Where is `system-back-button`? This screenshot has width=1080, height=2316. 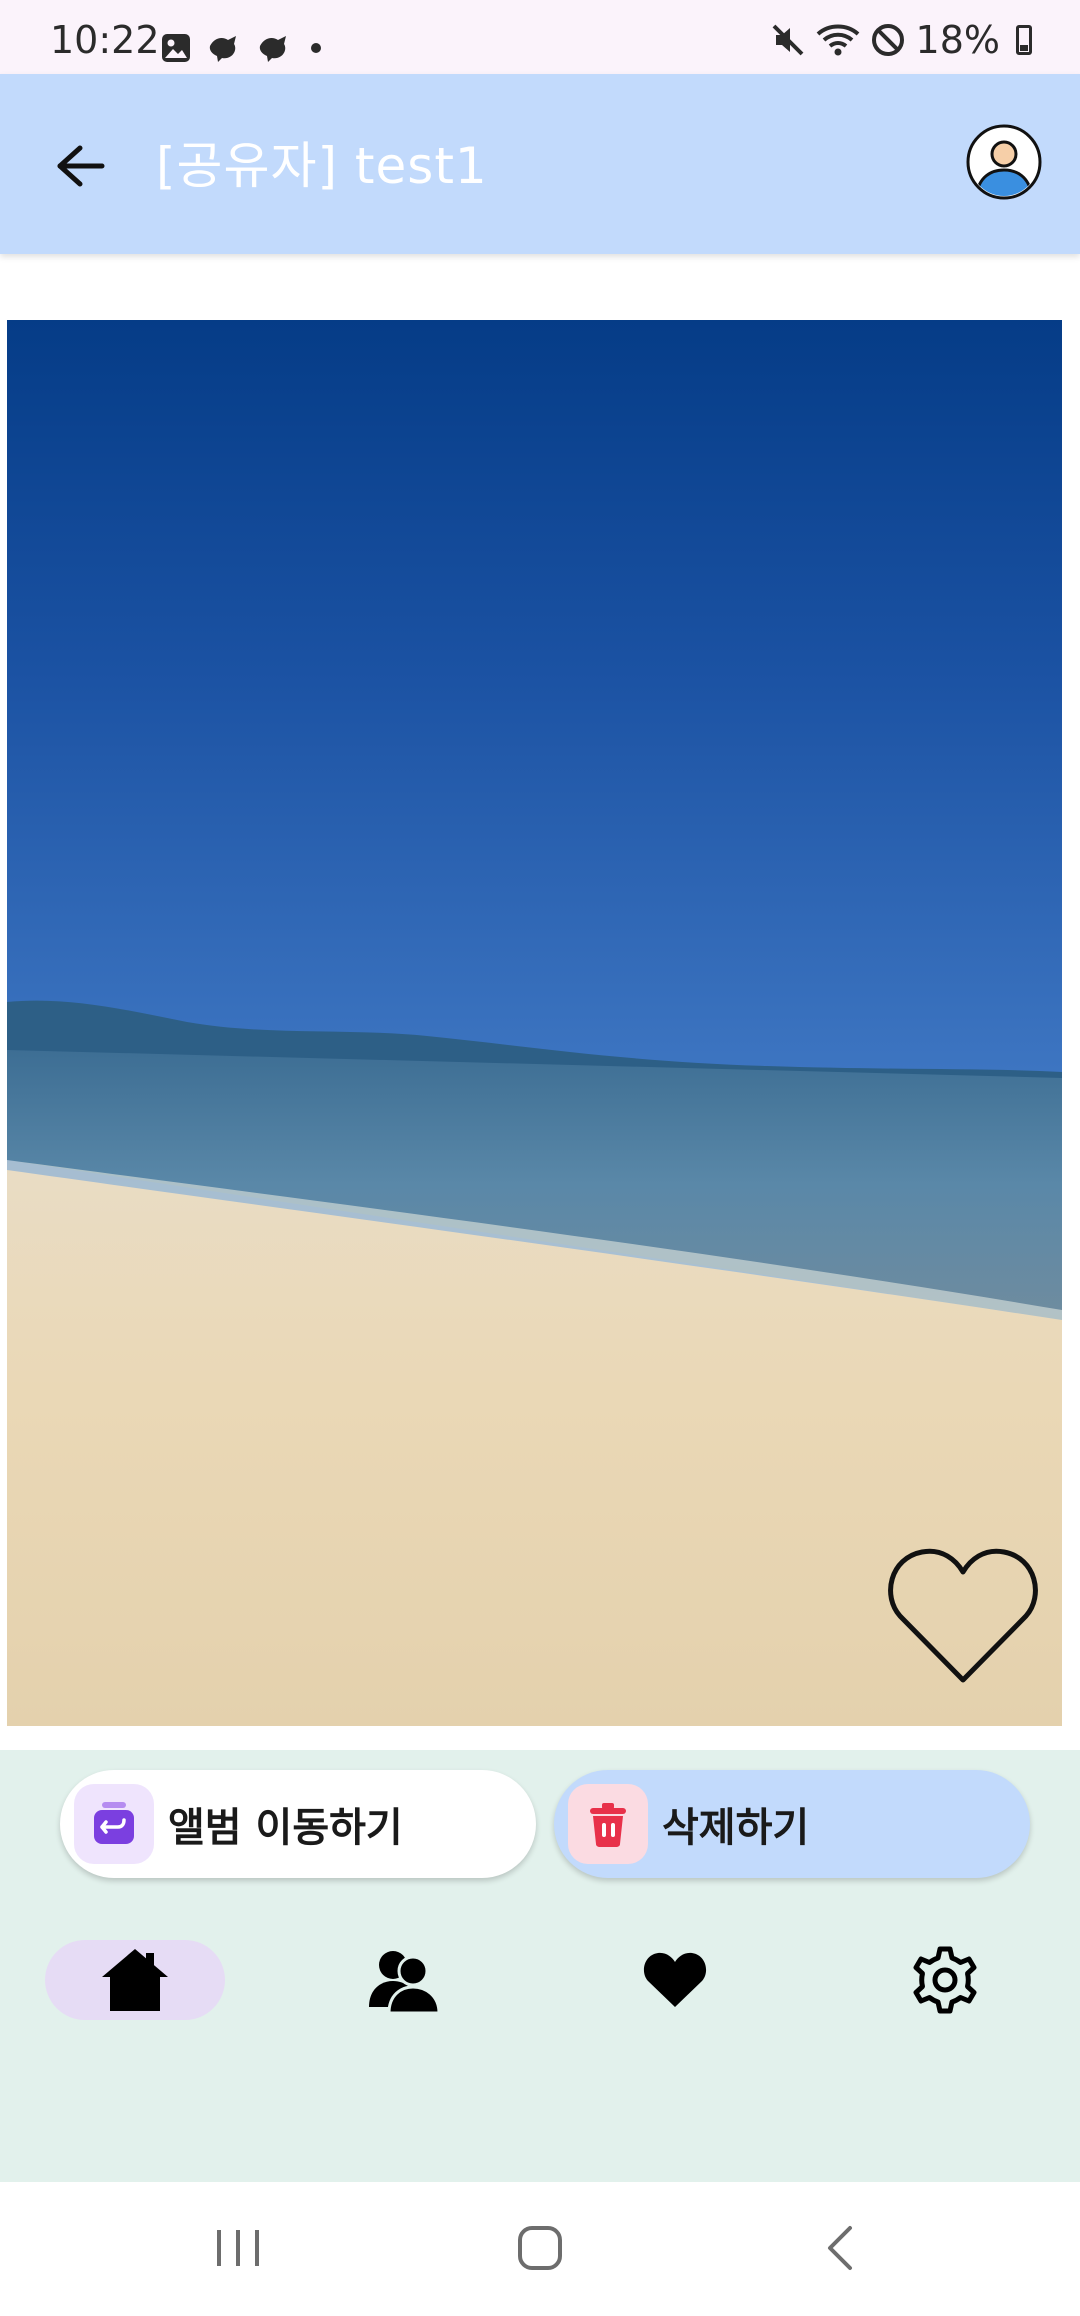 system-back-button is located at coordinates (840, 2248).